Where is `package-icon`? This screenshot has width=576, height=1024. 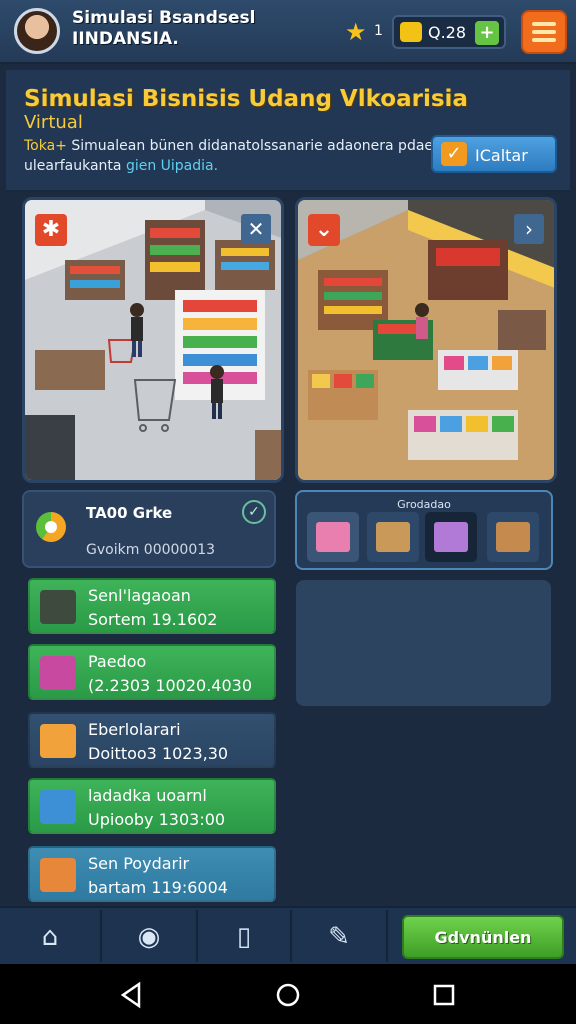 package-icon is located at coordinates (513, 537).